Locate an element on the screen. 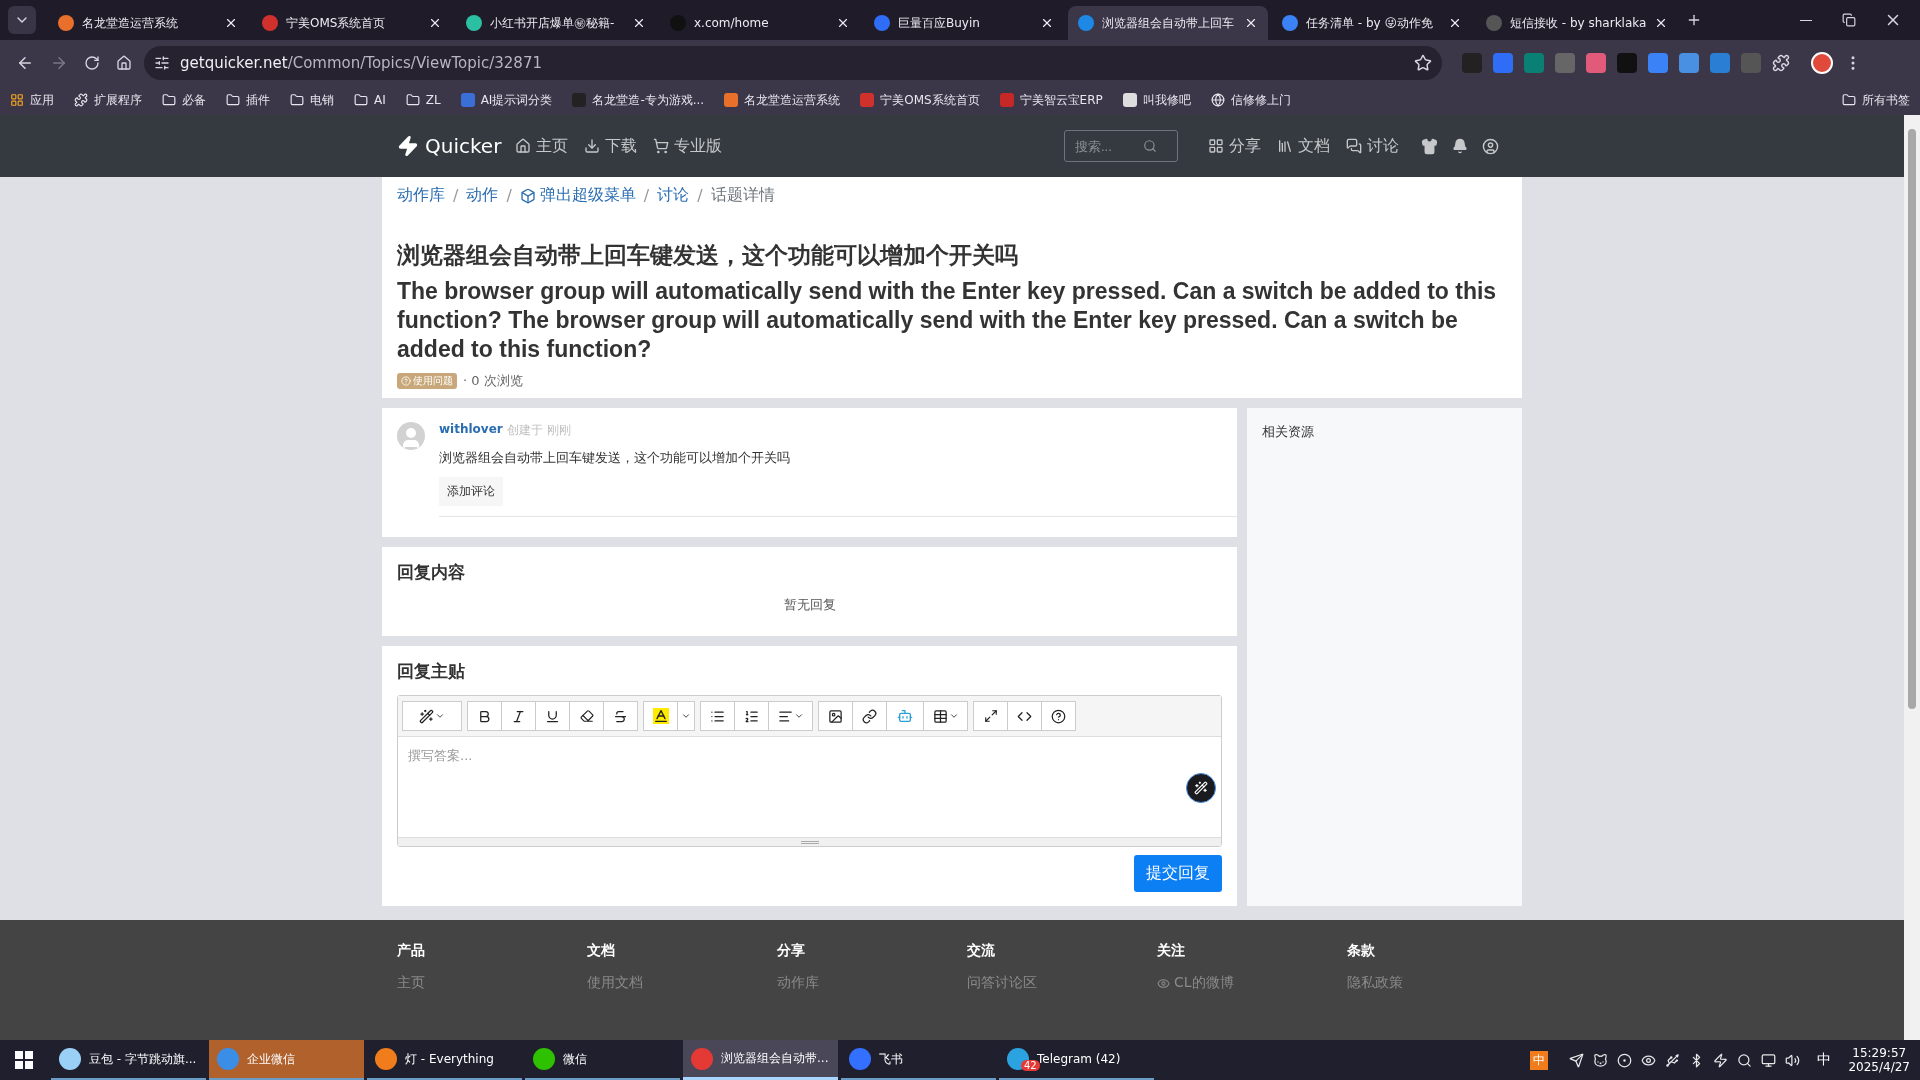  address-bar: getquicker.net/Common/Topics/ViewTopic/32871 is located at coordinates (793, 62).